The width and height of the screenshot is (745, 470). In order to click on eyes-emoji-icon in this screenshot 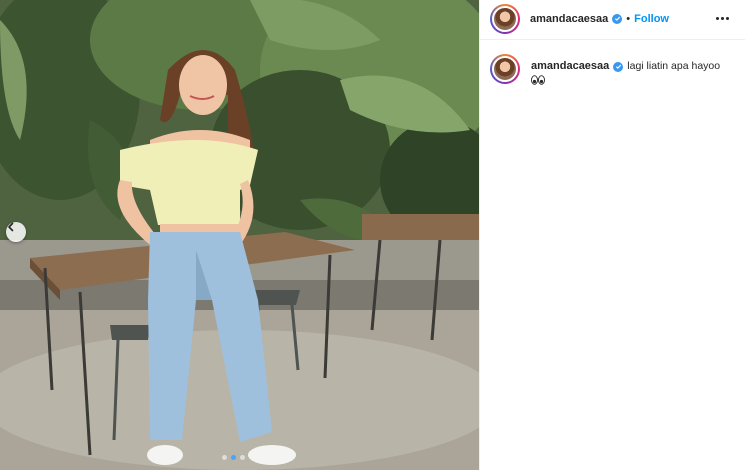, I will do `click(625, 82)`.